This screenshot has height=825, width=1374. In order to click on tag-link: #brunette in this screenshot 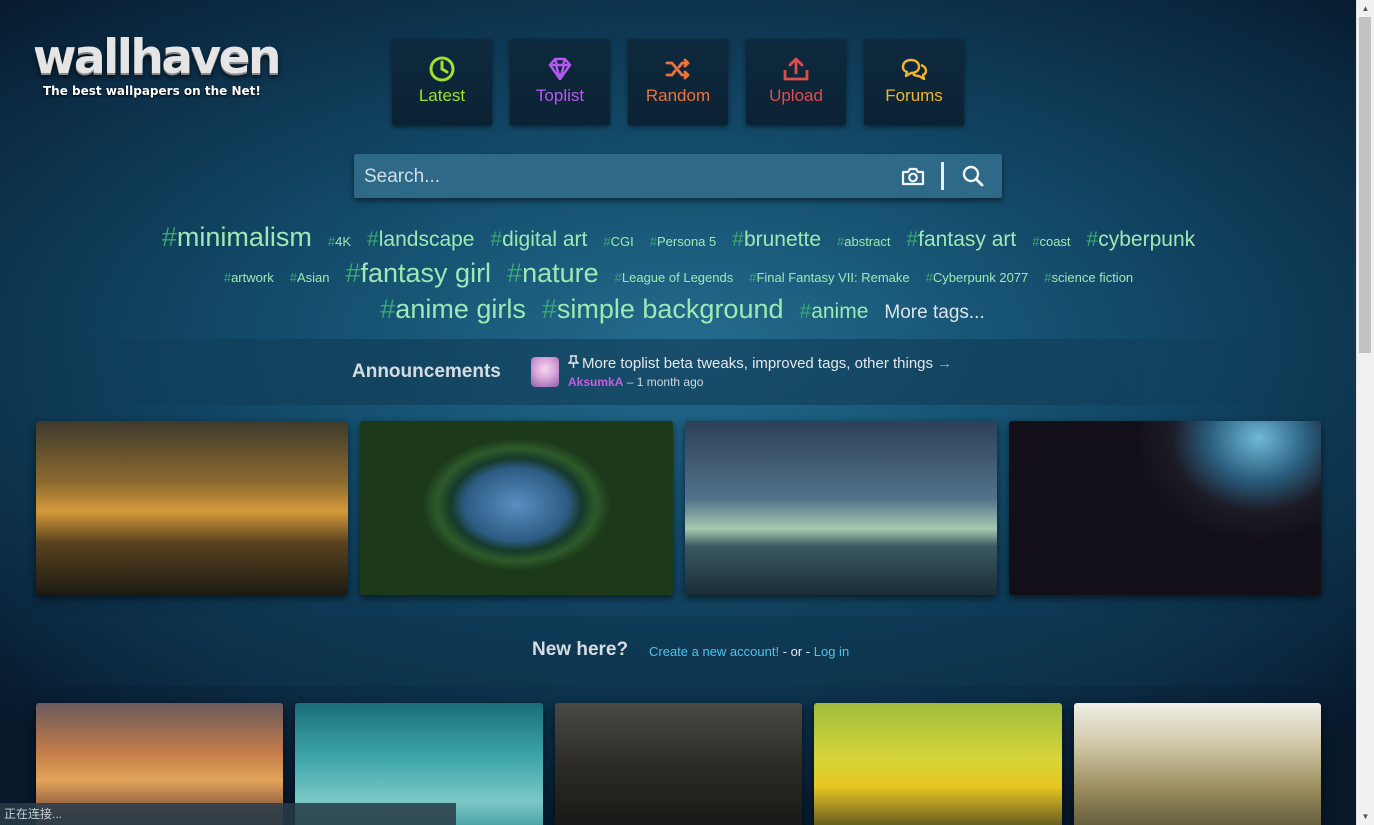, I will do `click(776, 240)`.